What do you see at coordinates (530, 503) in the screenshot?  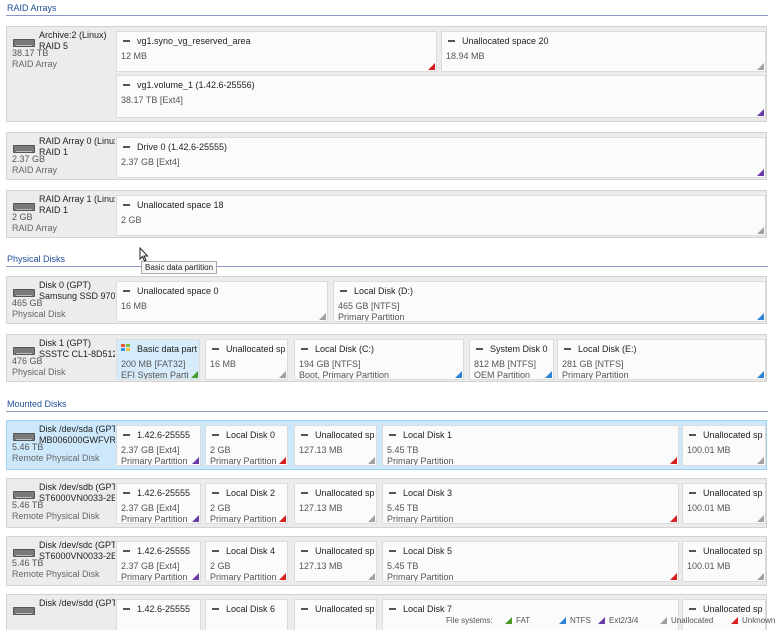 I see `partition-tile: Local Disk 3 5.45 TB Primary Partition` at bounding box center [530, 503].